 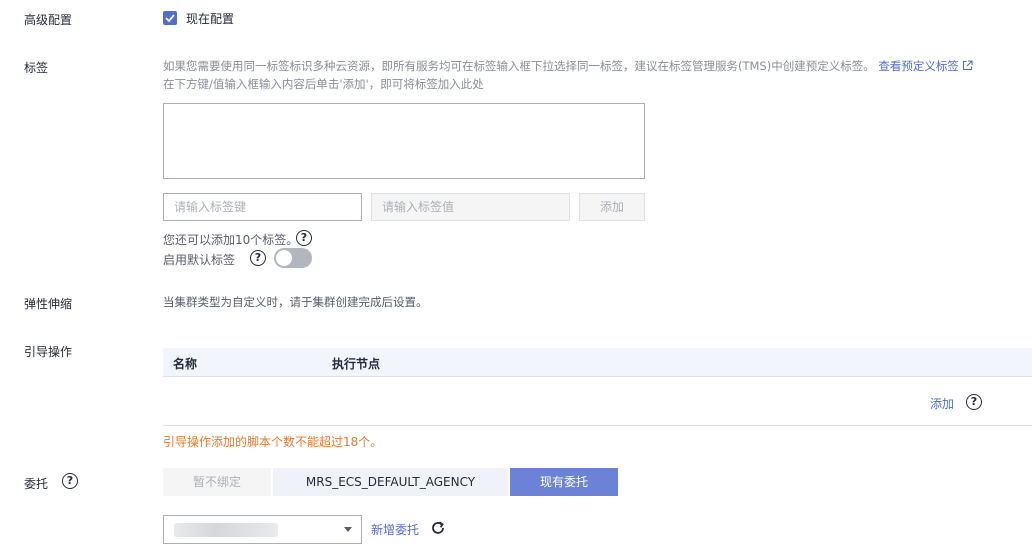 I want to click on bootstrap-divider, so click(x=597, y=425).